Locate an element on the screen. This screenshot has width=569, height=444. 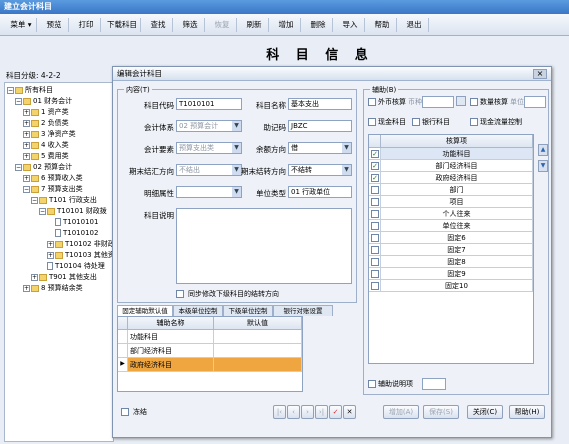
sync-checkbox is located at coordinates (180, 294).